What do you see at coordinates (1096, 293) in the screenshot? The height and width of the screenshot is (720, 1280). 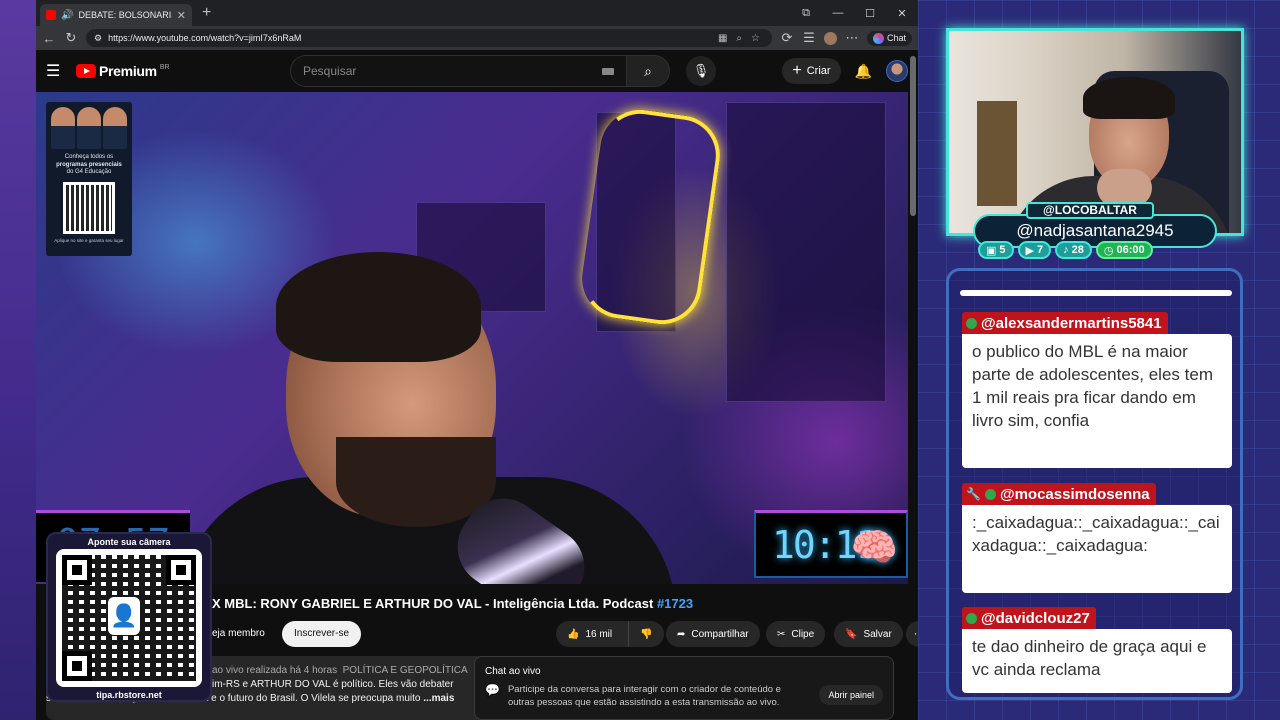 I see `chat-divider` at bounding box center [1096, 293].